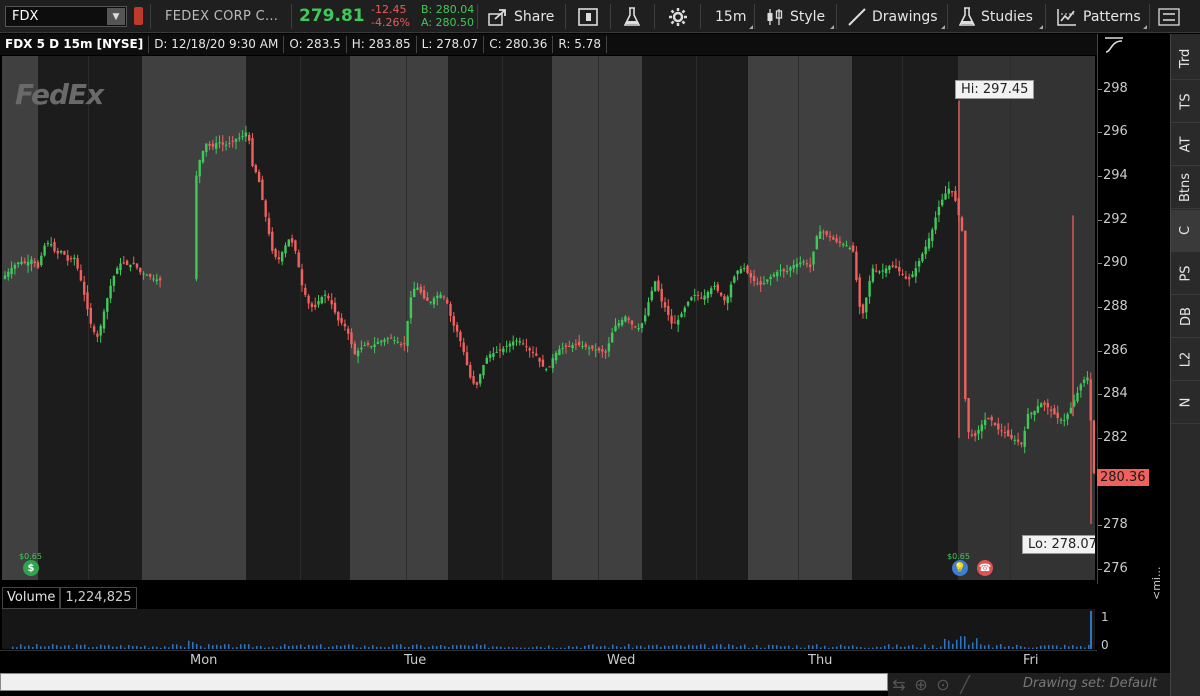  I want to click on magnifier-icon: ⊙, so click(943, 684).